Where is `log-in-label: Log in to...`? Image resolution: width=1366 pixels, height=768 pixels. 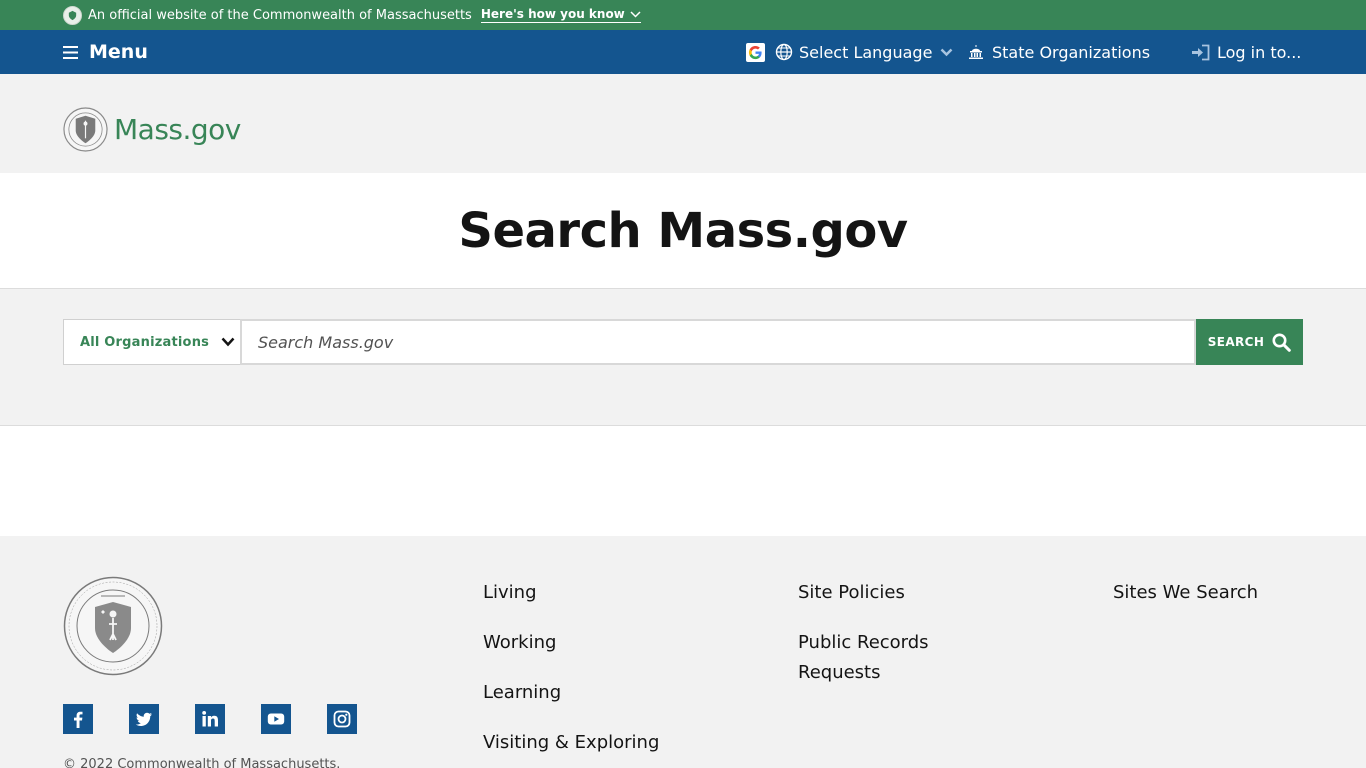
log-in-label: Log in to... is located at coordinates (1259, 52).